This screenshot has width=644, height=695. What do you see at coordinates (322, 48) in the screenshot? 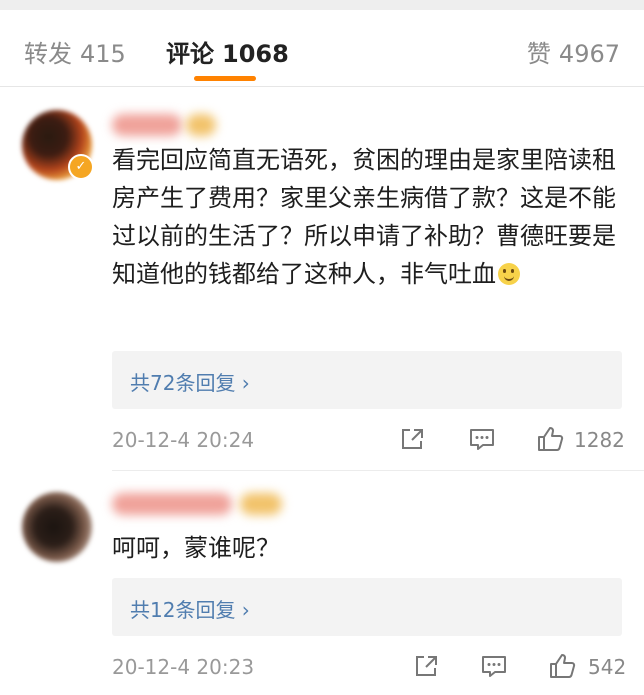
I see `tab-bar: 转发 415 评论 1068 赞 4967` at bounding box center [322, 48].